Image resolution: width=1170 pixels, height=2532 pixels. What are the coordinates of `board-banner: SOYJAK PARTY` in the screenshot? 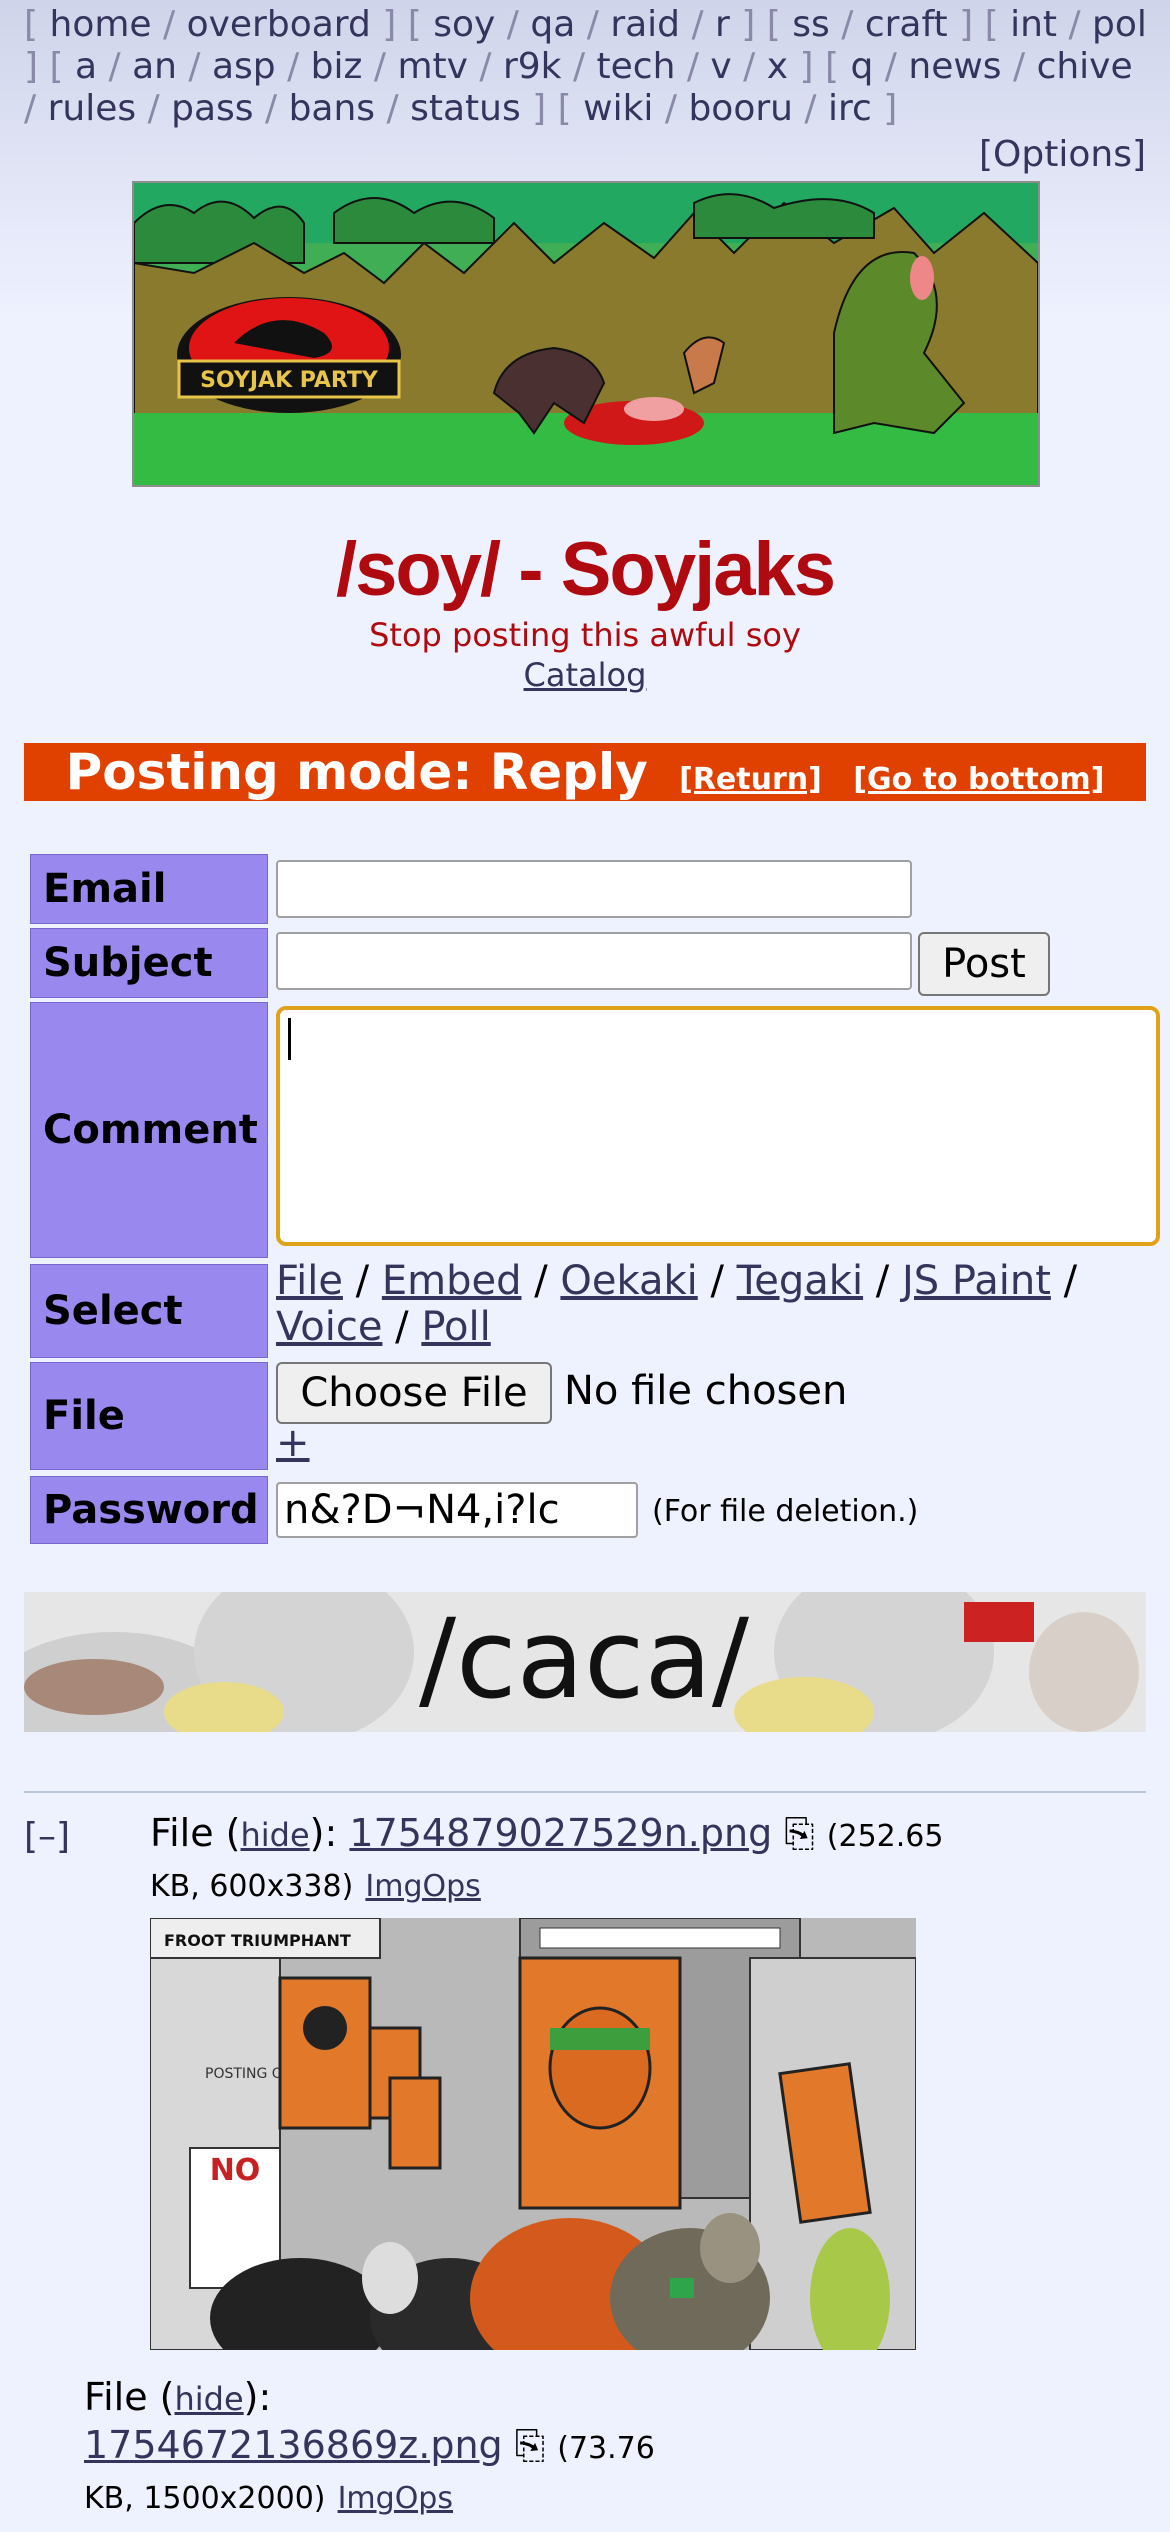 It's located at (586, 334).